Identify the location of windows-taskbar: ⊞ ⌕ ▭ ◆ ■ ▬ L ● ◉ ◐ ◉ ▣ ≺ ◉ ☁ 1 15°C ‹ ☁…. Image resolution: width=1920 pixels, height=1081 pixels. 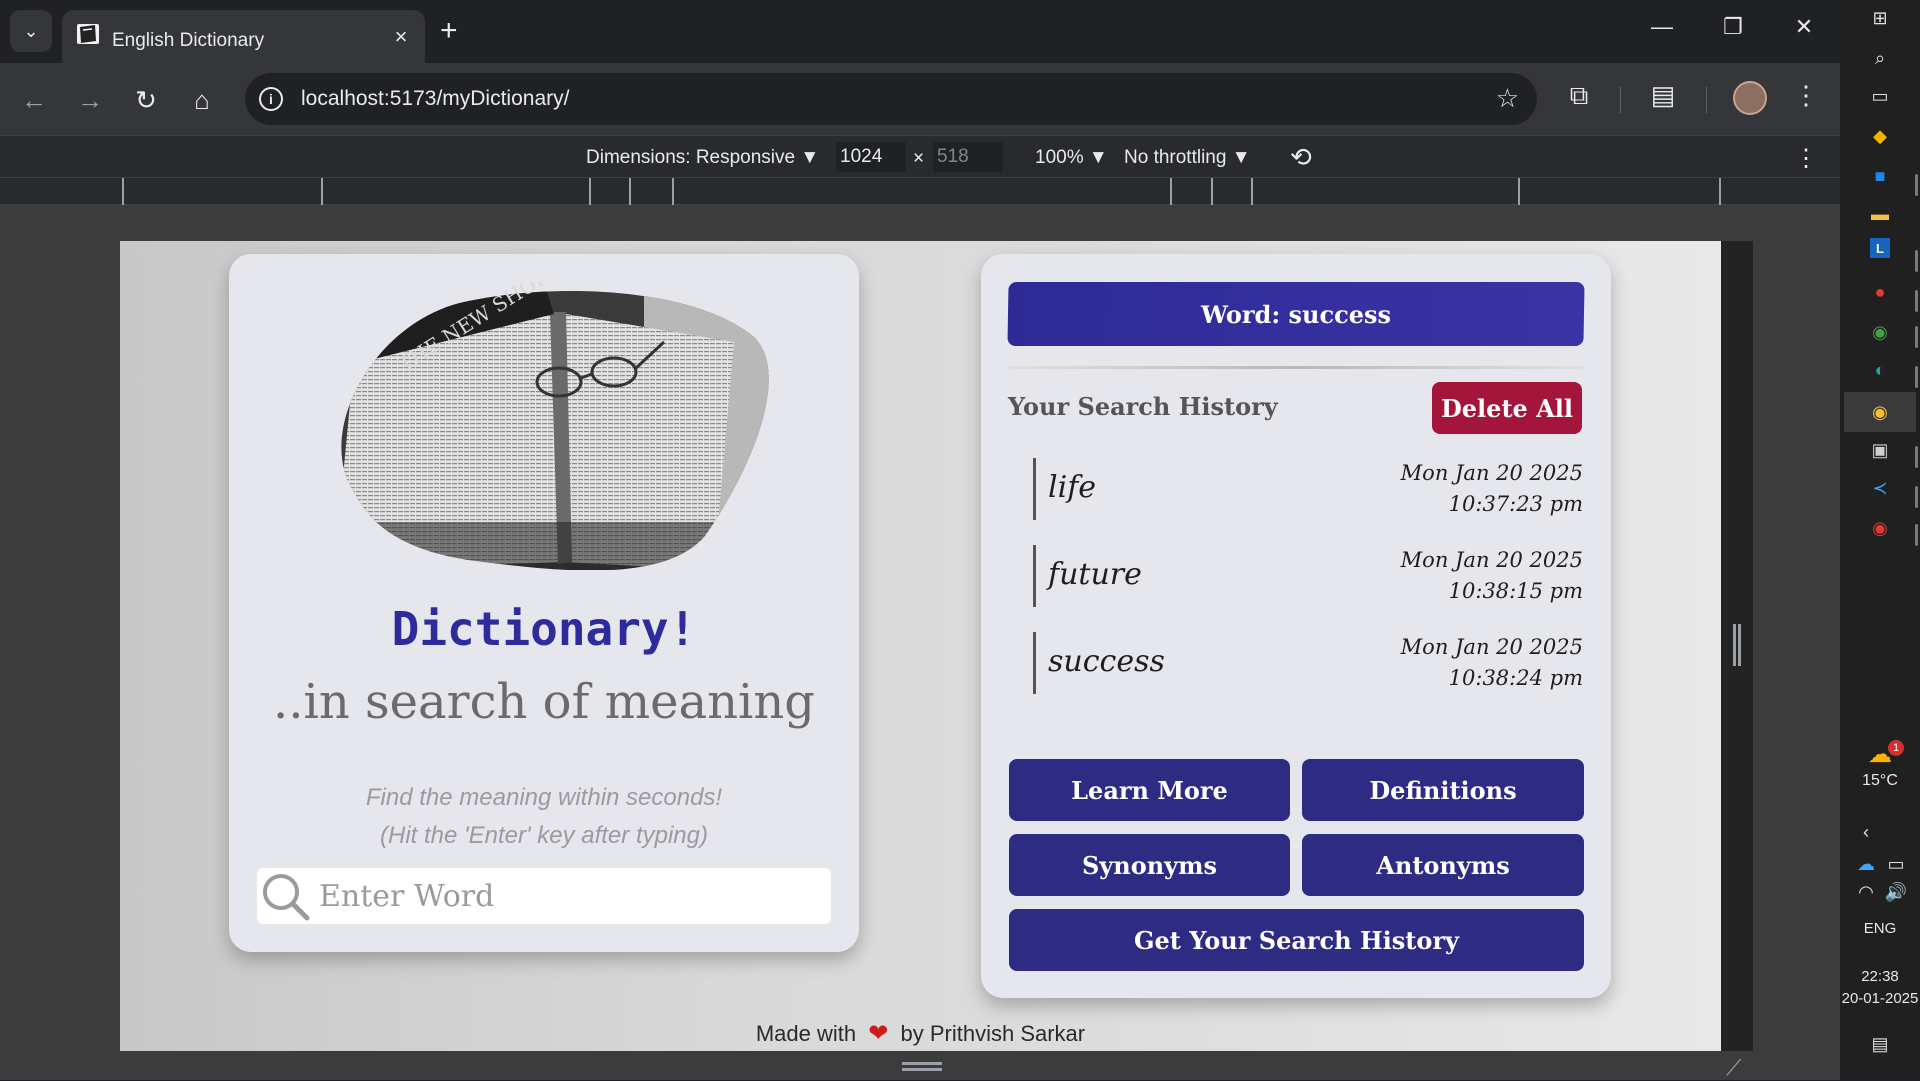
(1880, 540).